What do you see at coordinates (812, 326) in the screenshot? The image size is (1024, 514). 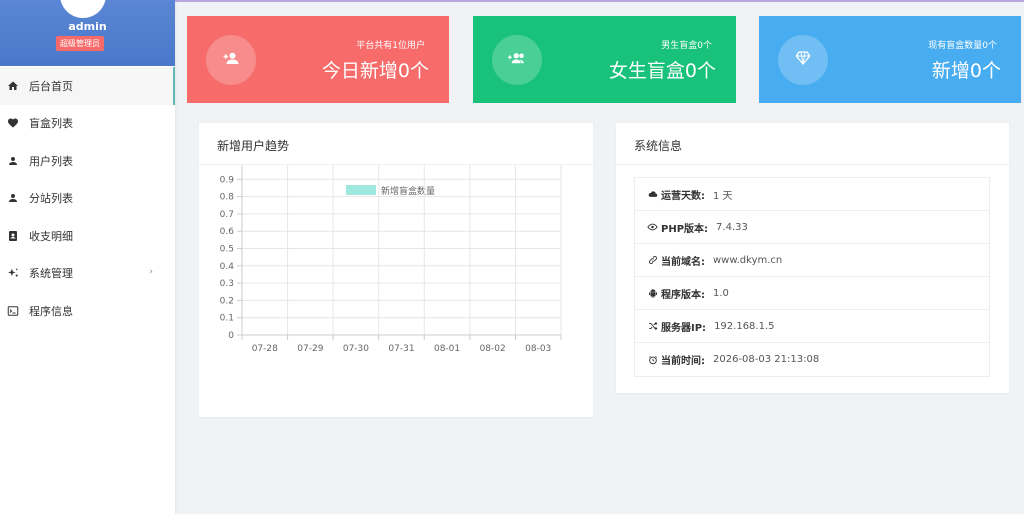 I see `info-row-server-ip: 服务器IP: 192.168.1.5` at bounding box center [812, 326].